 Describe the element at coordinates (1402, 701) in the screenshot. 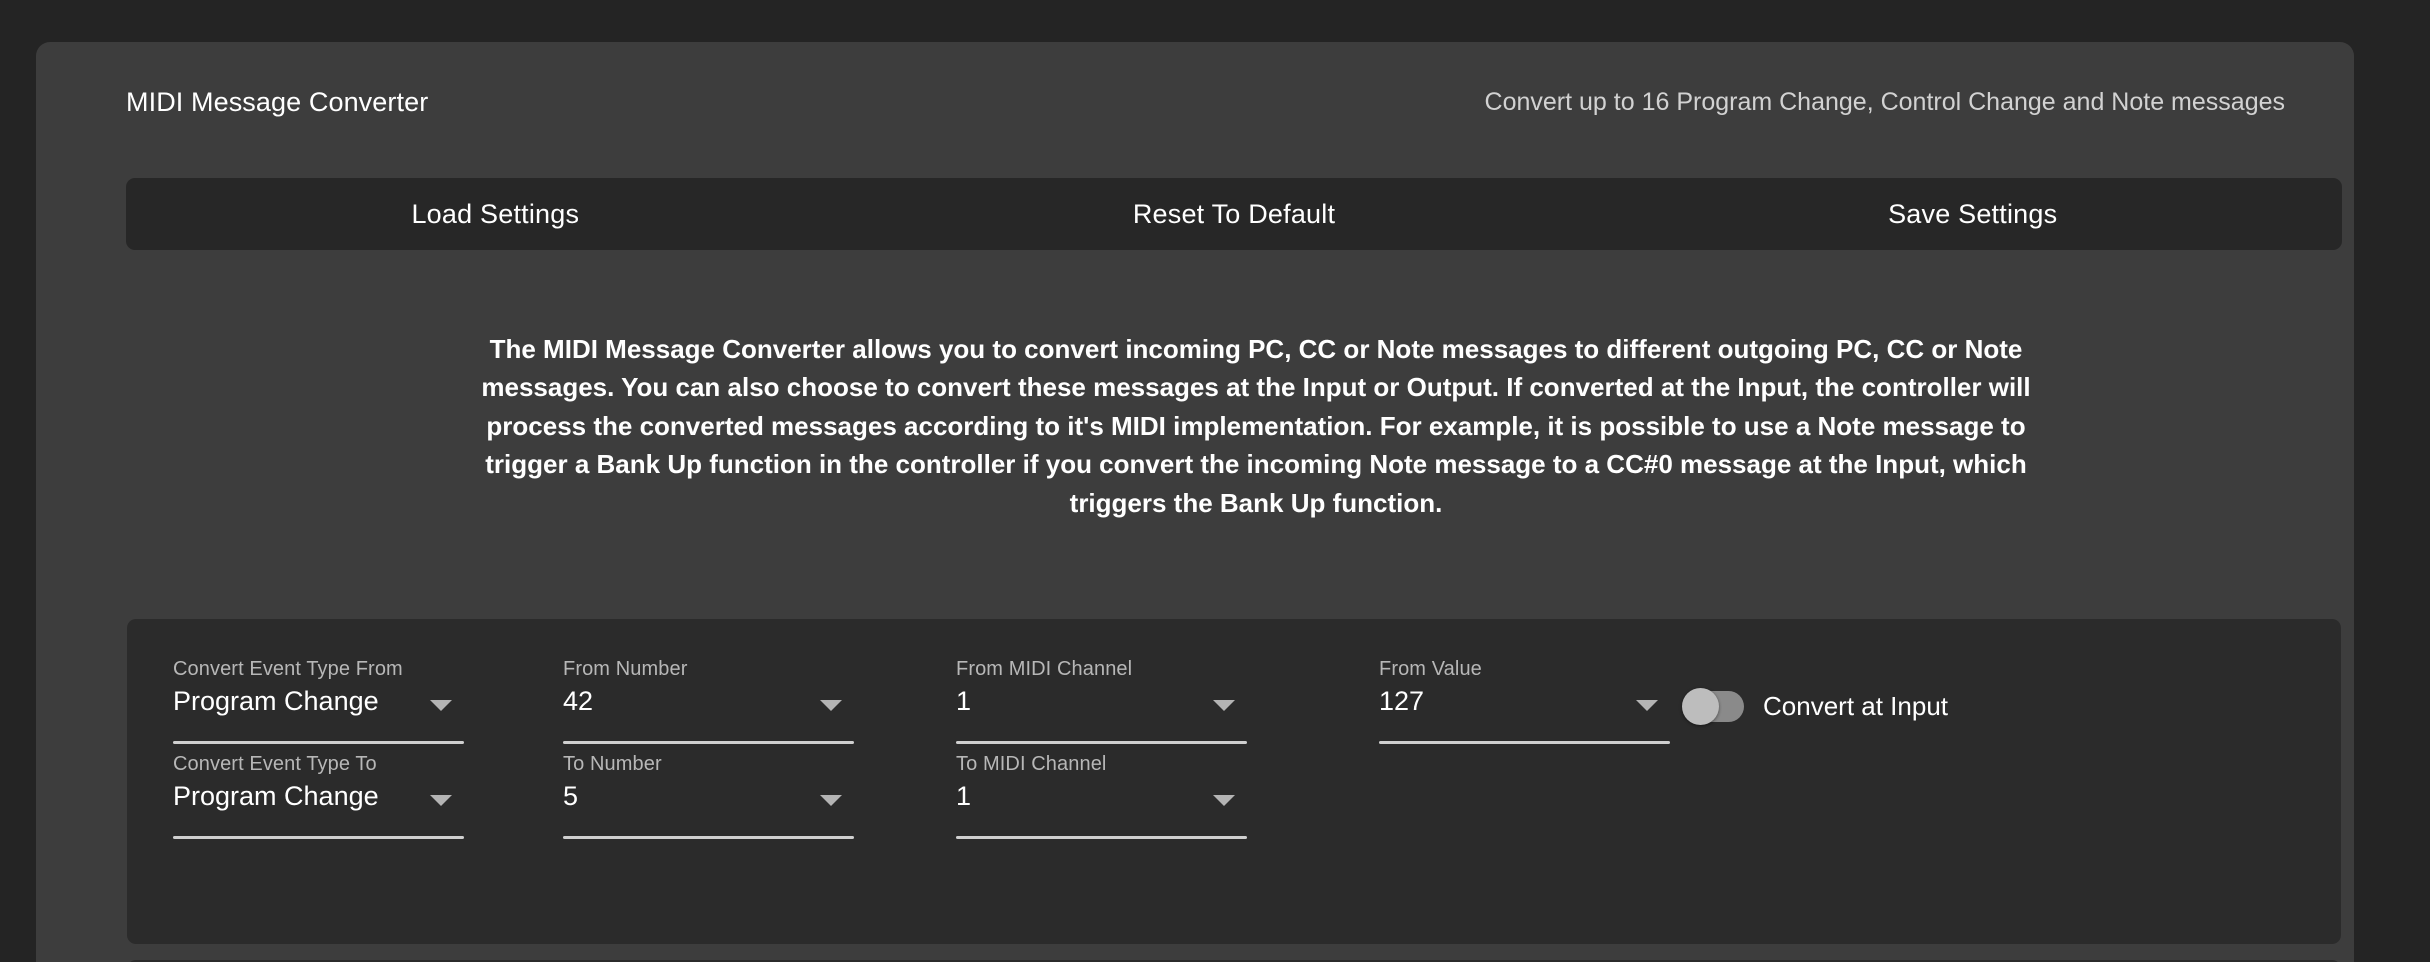

I see `from-value-value: 127` at that location.